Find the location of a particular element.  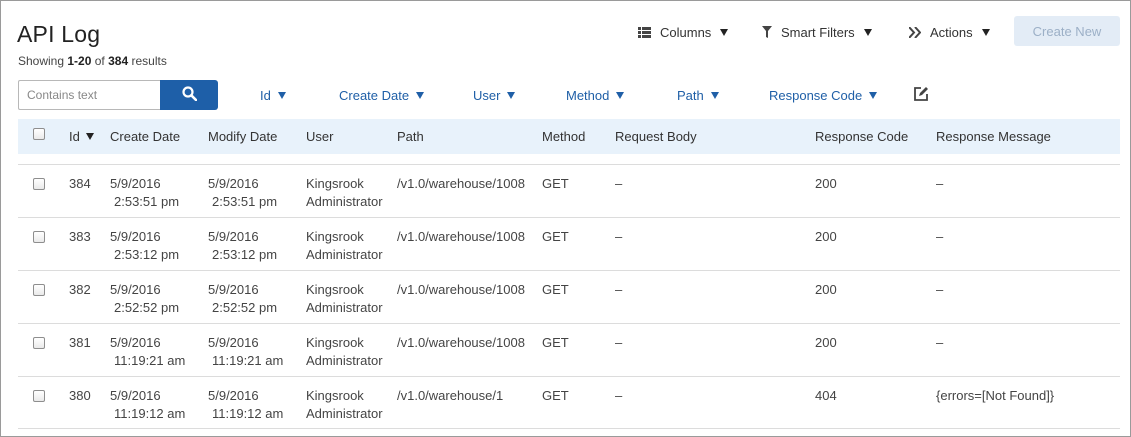

filter-path: Path is located at coordinates (698, 95).